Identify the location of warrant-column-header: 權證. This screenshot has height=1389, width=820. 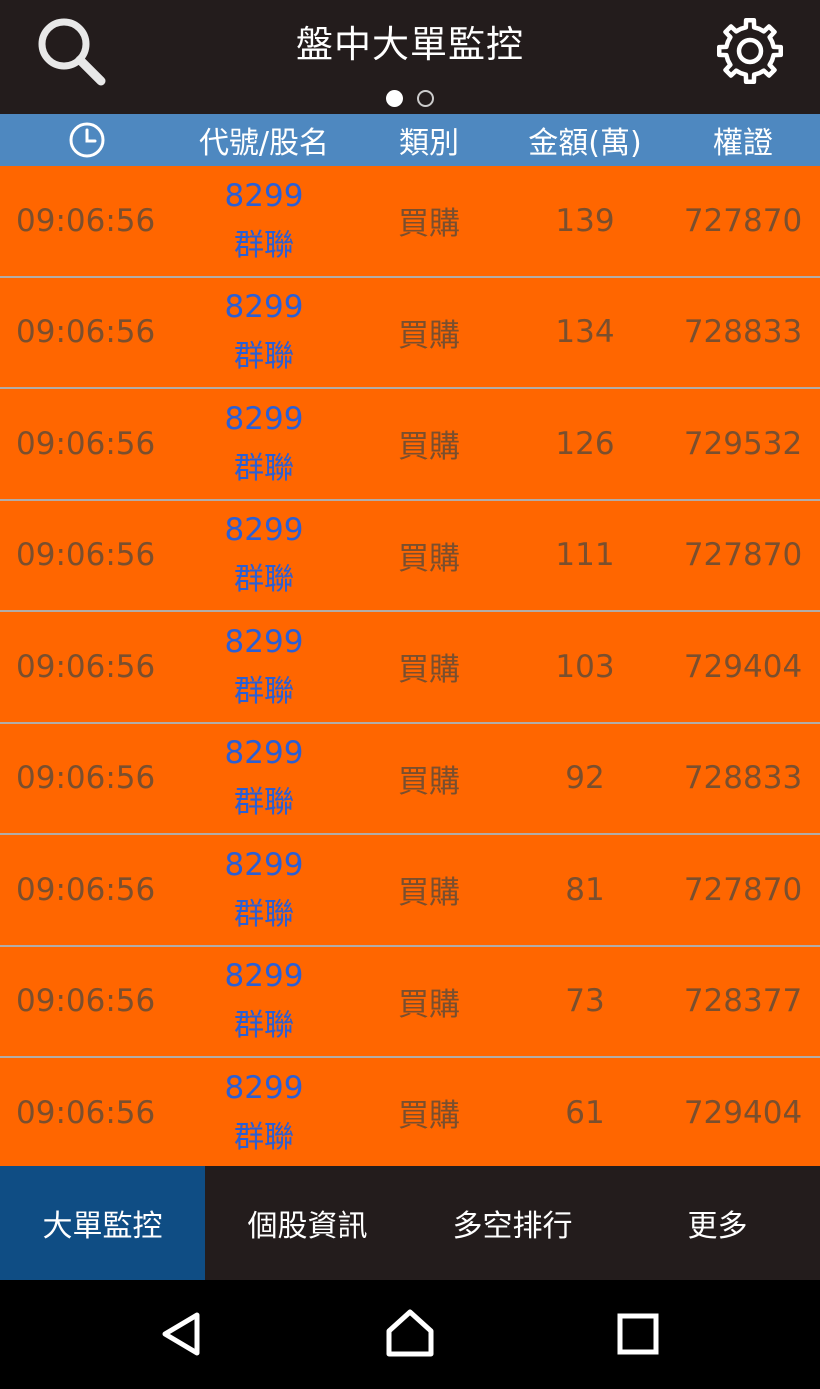
(743, 143).